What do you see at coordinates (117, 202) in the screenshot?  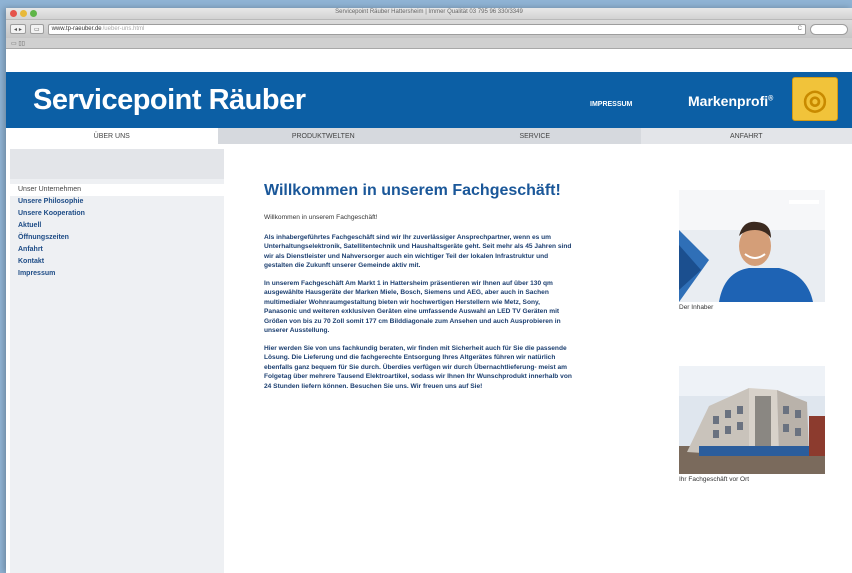 I see `sidebar-item-philosophie: Unsere Philosophie` at bounding box center [117, 202].